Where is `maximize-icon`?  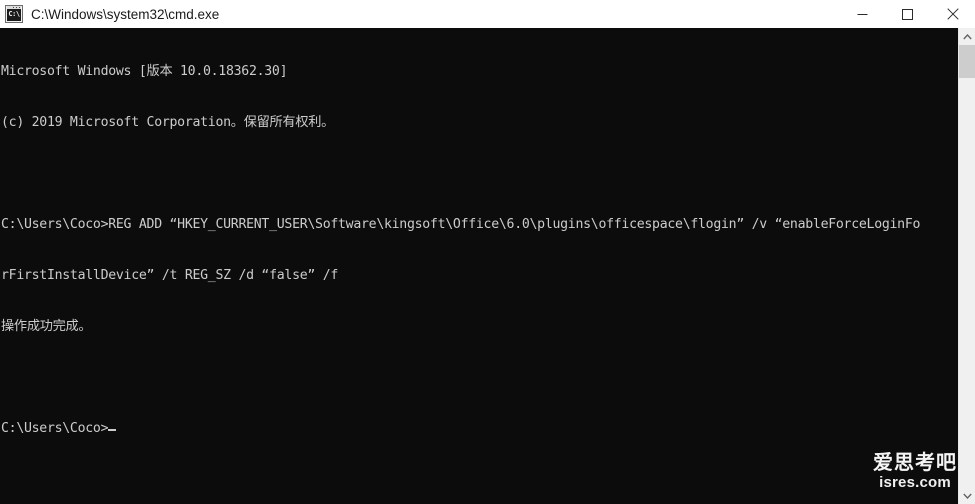 maximize-icon is located at coordinates (907, 14).